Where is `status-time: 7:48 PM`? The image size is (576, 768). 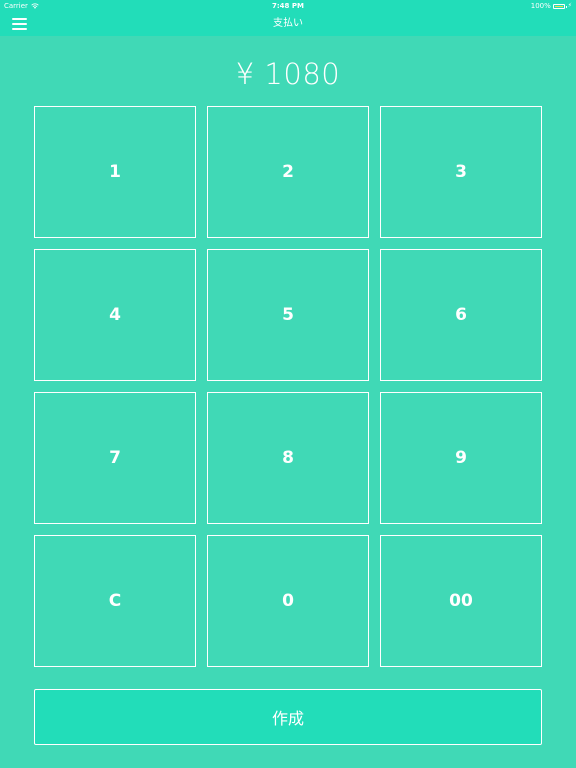 status-time: 7:48 PM is located at coordinates (288, 6).